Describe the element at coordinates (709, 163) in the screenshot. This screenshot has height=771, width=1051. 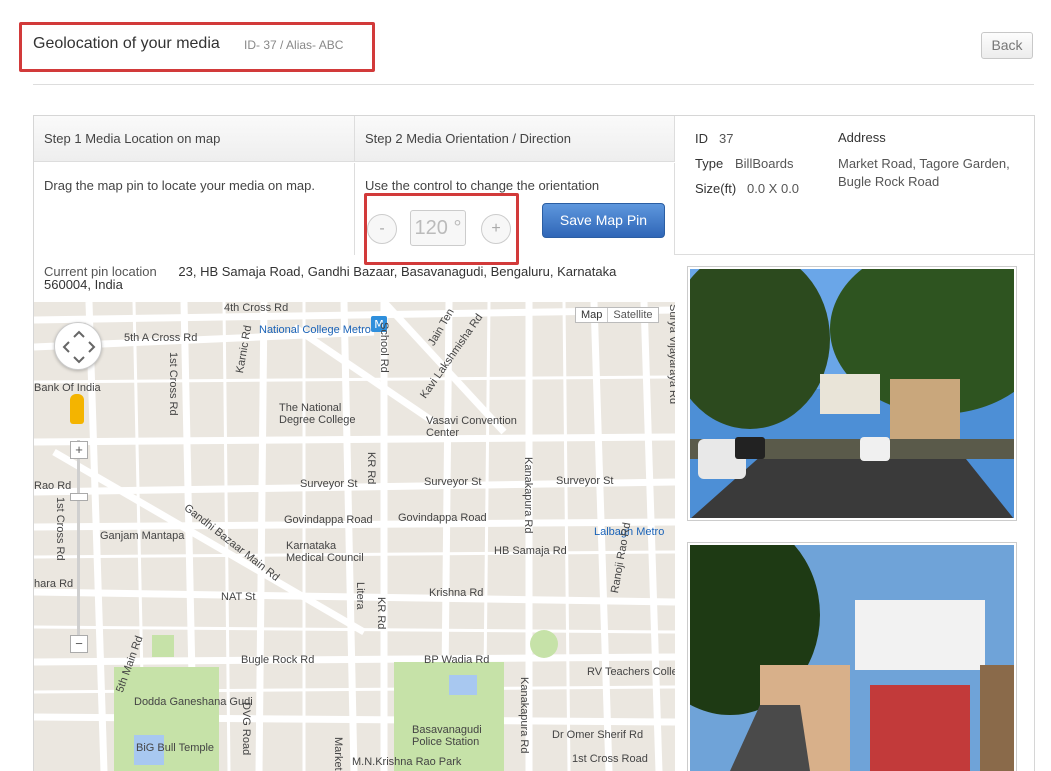
I see `type-label: Type` at that location.